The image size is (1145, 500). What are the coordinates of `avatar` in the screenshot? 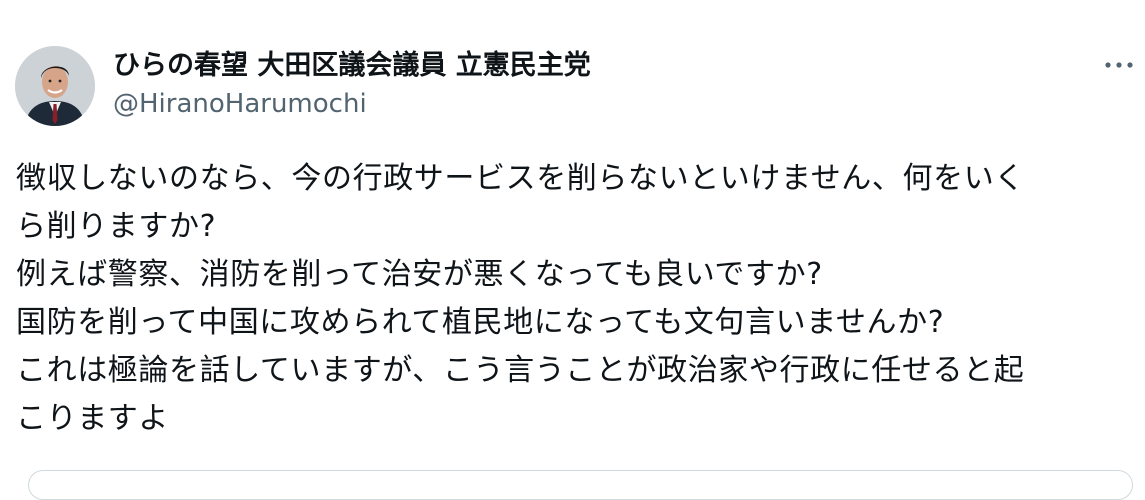 It's located at (55, 86).